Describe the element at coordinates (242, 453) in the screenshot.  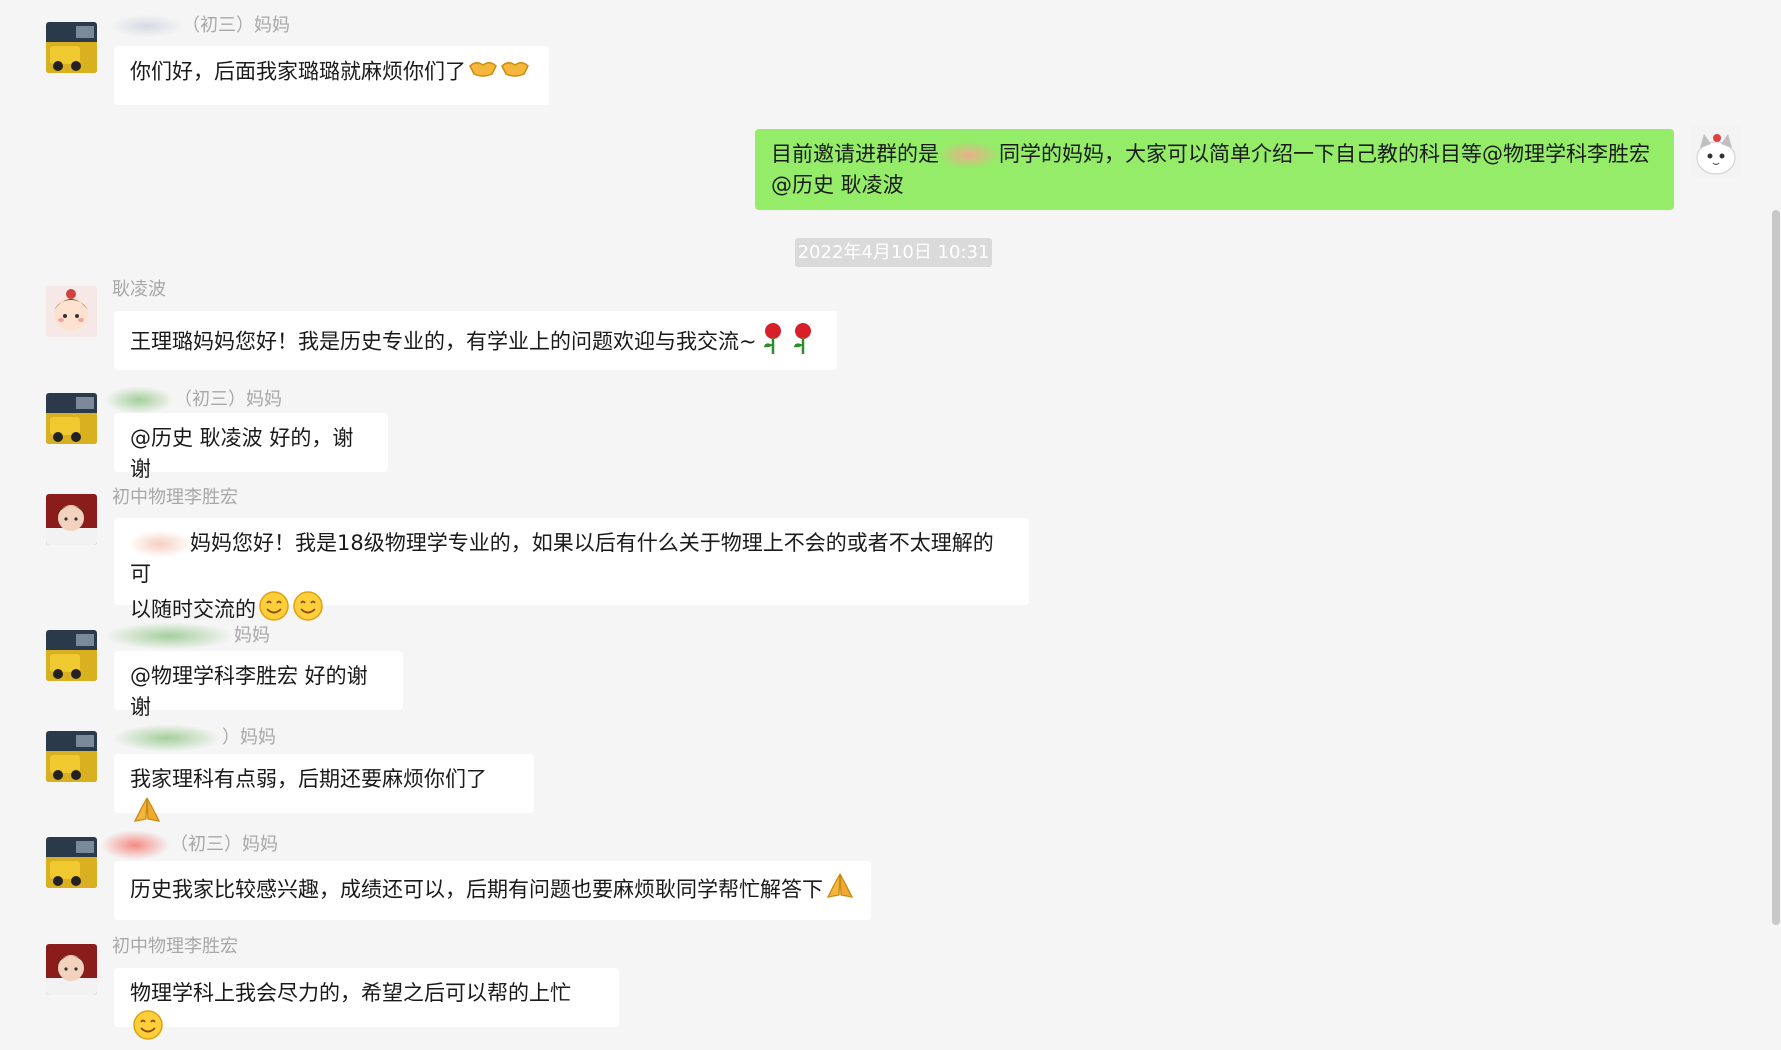
I see `message-text: @历史 耿凌波 好的，谢谢` at that location.